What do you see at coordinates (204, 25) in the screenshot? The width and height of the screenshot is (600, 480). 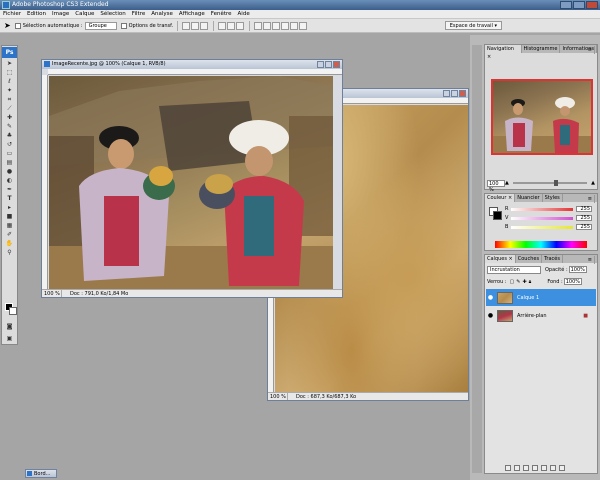 I see `align-bottom-button` at bounding box center [204, 25].